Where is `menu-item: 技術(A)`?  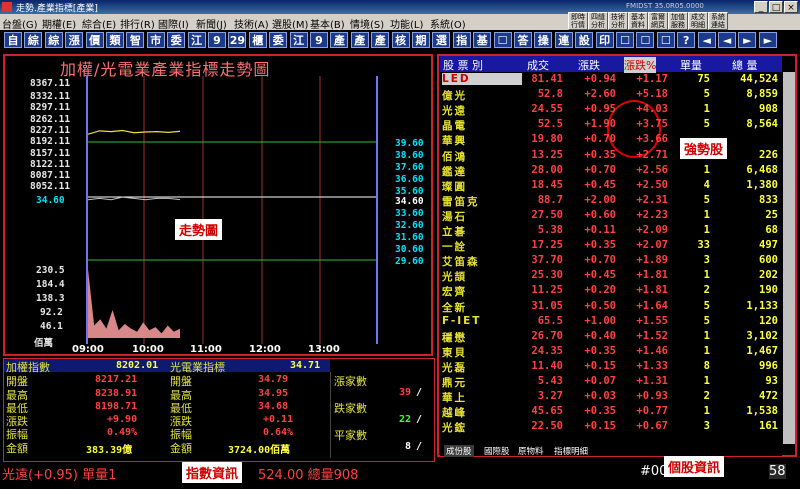
menu-item: 技術(A) is located at coordinates (251, 23).